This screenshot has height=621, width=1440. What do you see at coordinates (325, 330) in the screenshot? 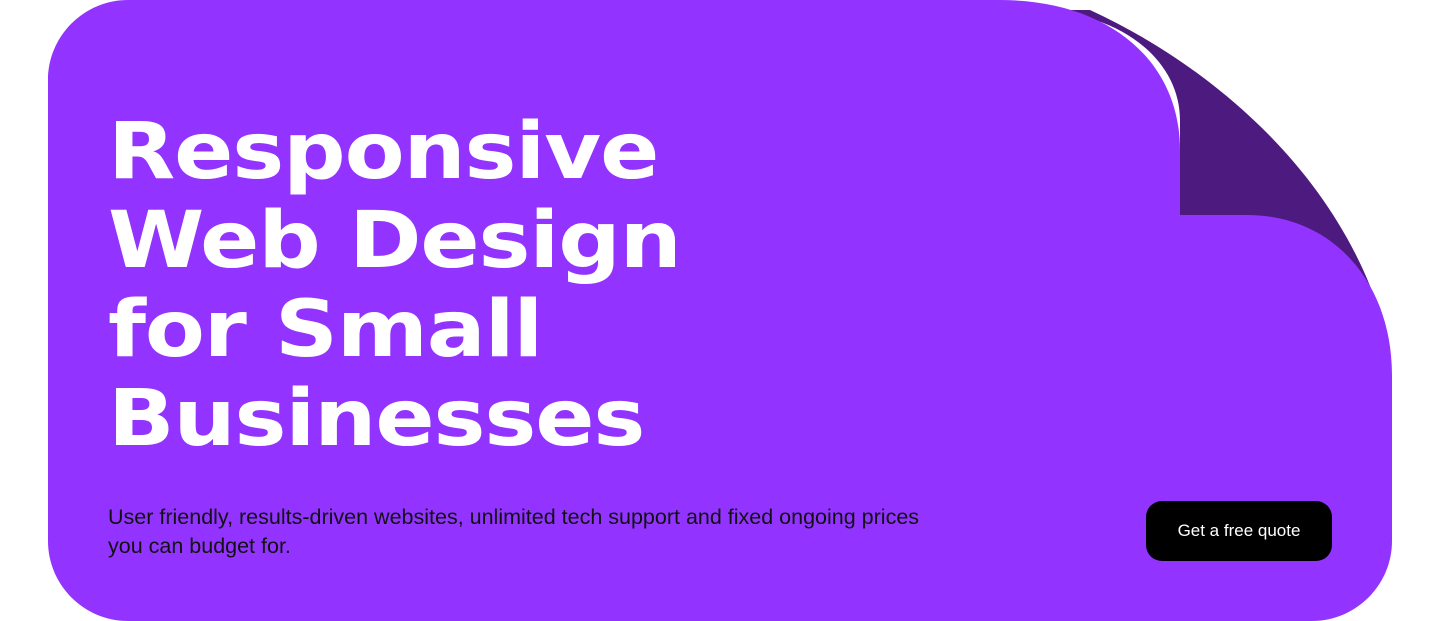
I see `hero-title-line-3: for Small` at bounding box center [325, 330].